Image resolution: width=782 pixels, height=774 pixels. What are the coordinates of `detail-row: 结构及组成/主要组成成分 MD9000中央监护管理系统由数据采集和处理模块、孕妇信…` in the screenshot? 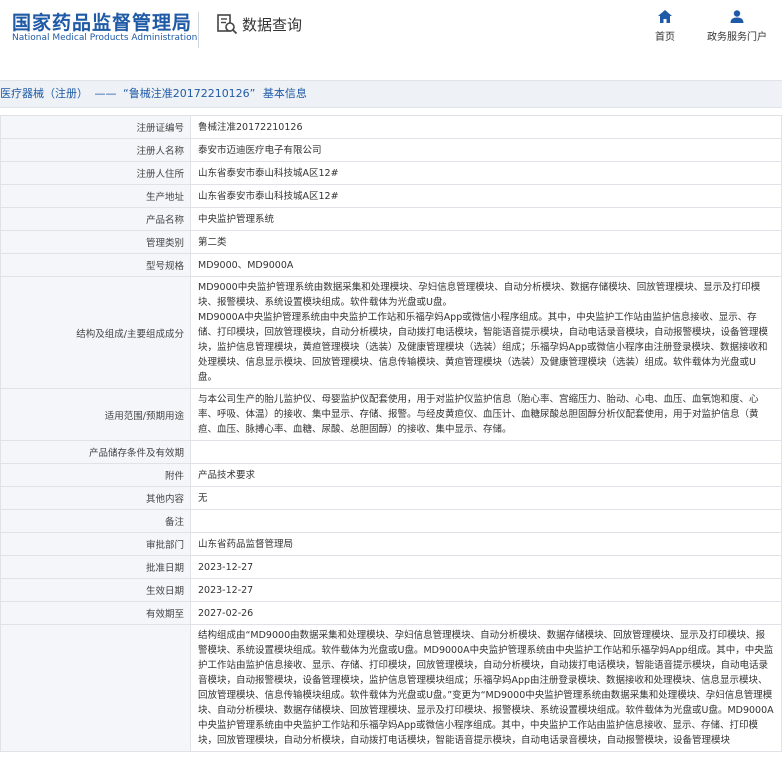 It's located at (391, 332).